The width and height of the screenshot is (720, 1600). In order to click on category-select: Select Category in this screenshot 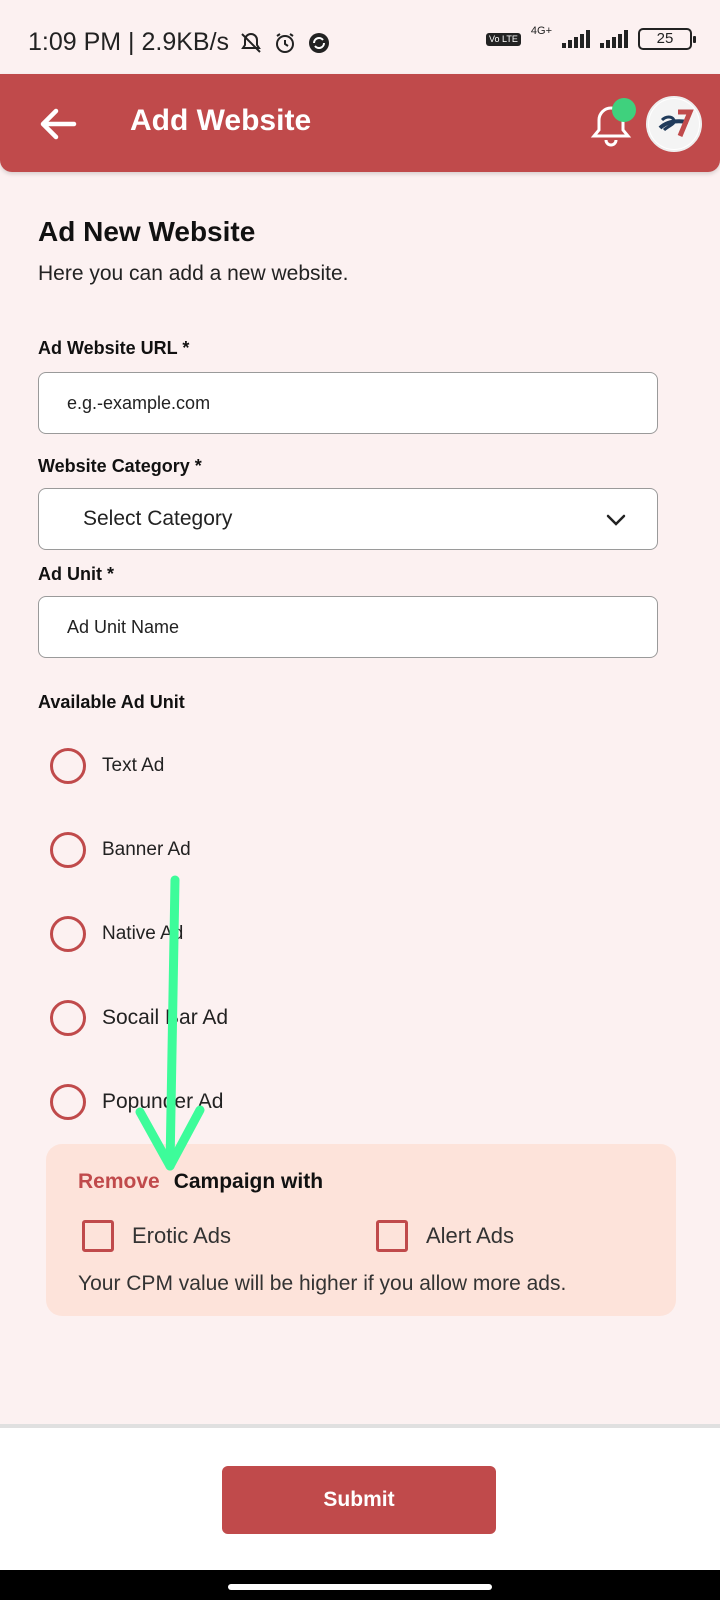, I will do `click(348, 519)`.